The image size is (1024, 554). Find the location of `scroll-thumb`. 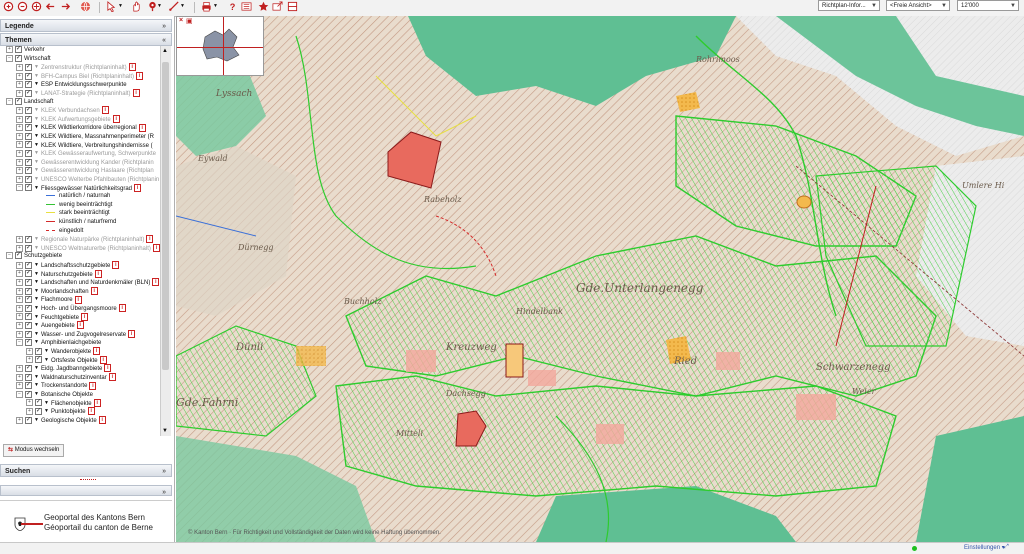

scroll-thumb is located at coordinates (165, 216).